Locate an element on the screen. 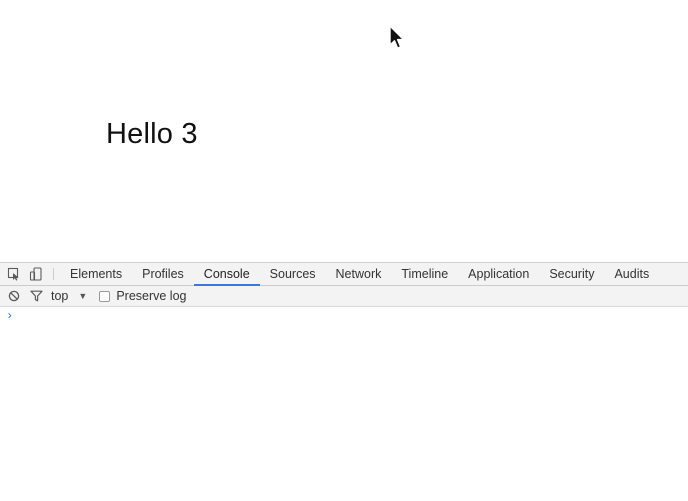 The height and width of the screenshot is (501, 688). console-toolbar: top ▼ Preserve log is located at coordinates (344, 296).